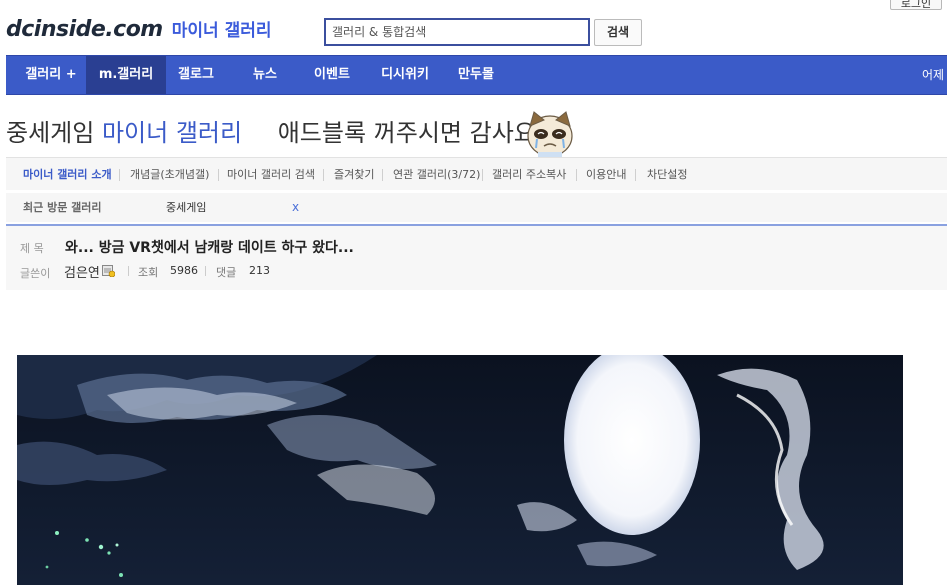  Describe the element at coordinates (108, 271) in the screenshot. I see `gallog-icon` at that location.